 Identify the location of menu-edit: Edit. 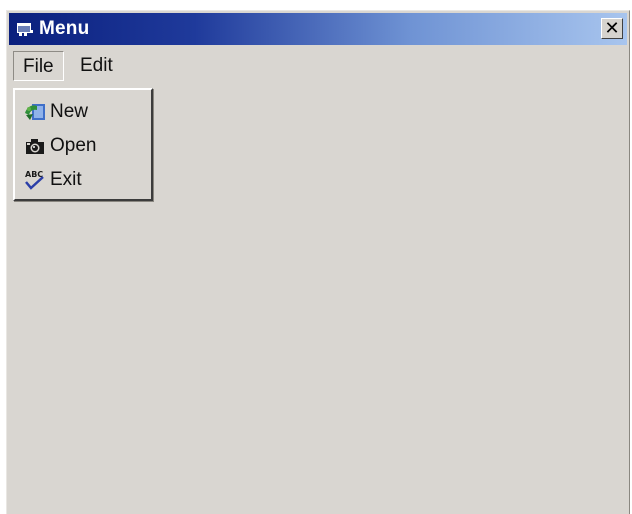
(96, 66).